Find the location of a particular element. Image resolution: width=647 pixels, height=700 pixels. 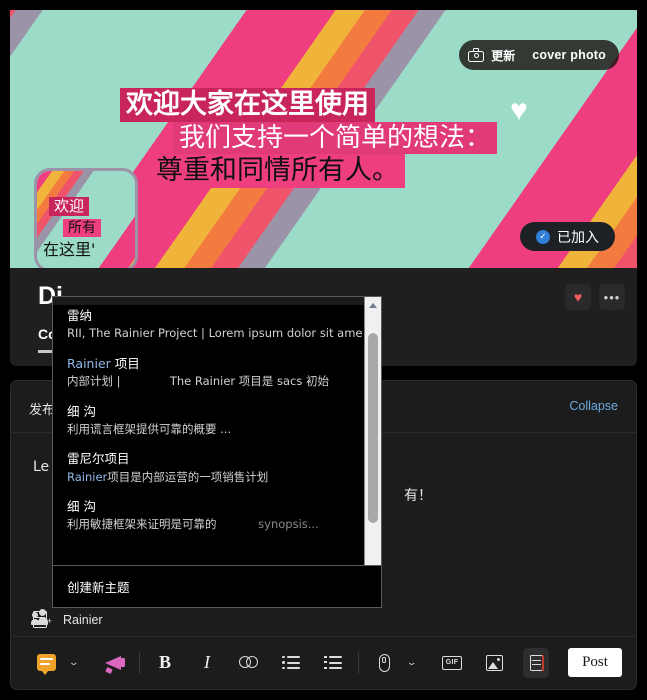

header-actions: ♥ ••• is located at coordinates (595, 297).